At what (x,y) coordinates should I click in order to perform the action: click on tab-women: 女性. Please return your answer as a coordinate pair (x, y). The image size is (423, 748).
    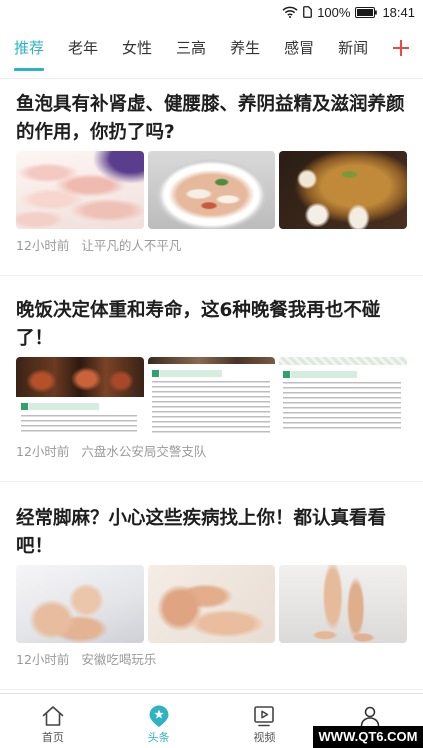
    Looking at the image, I should click on (137, 51).